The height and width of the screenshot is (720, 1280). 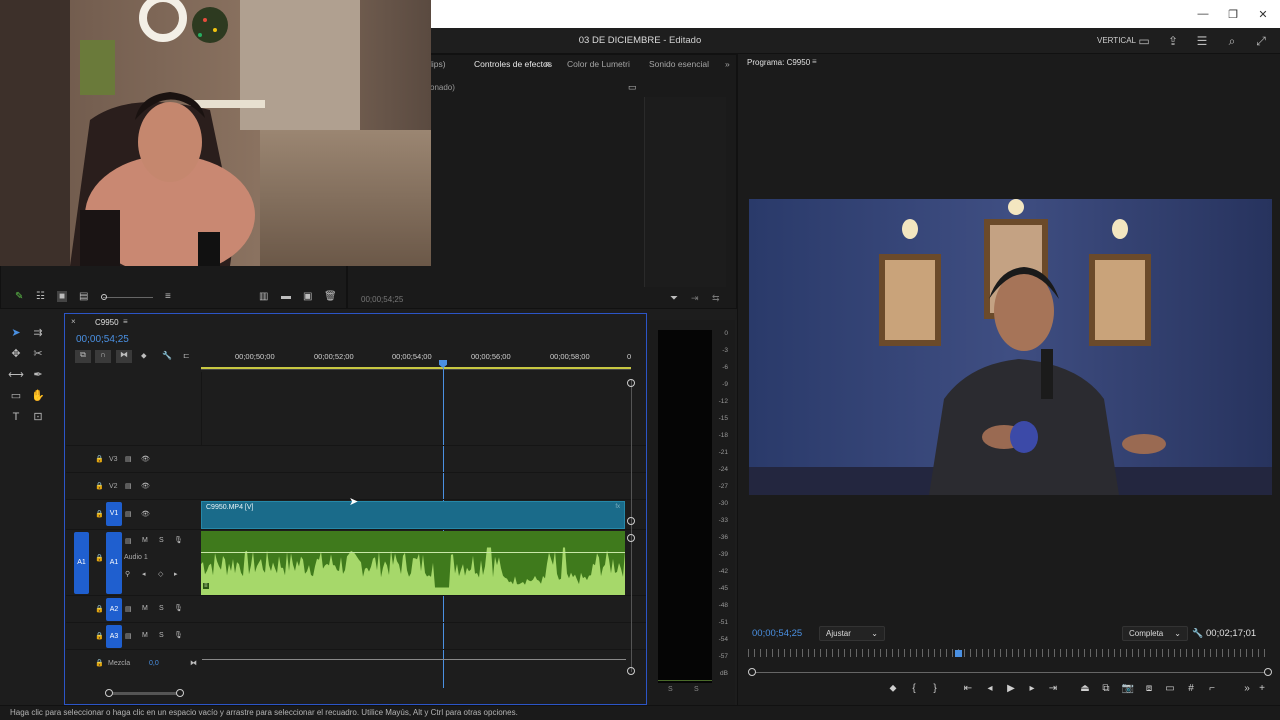 What do you see at coordinates (128, 297) in the screenshot?
I see `zoom-slider` at bounding box center [128, 297].